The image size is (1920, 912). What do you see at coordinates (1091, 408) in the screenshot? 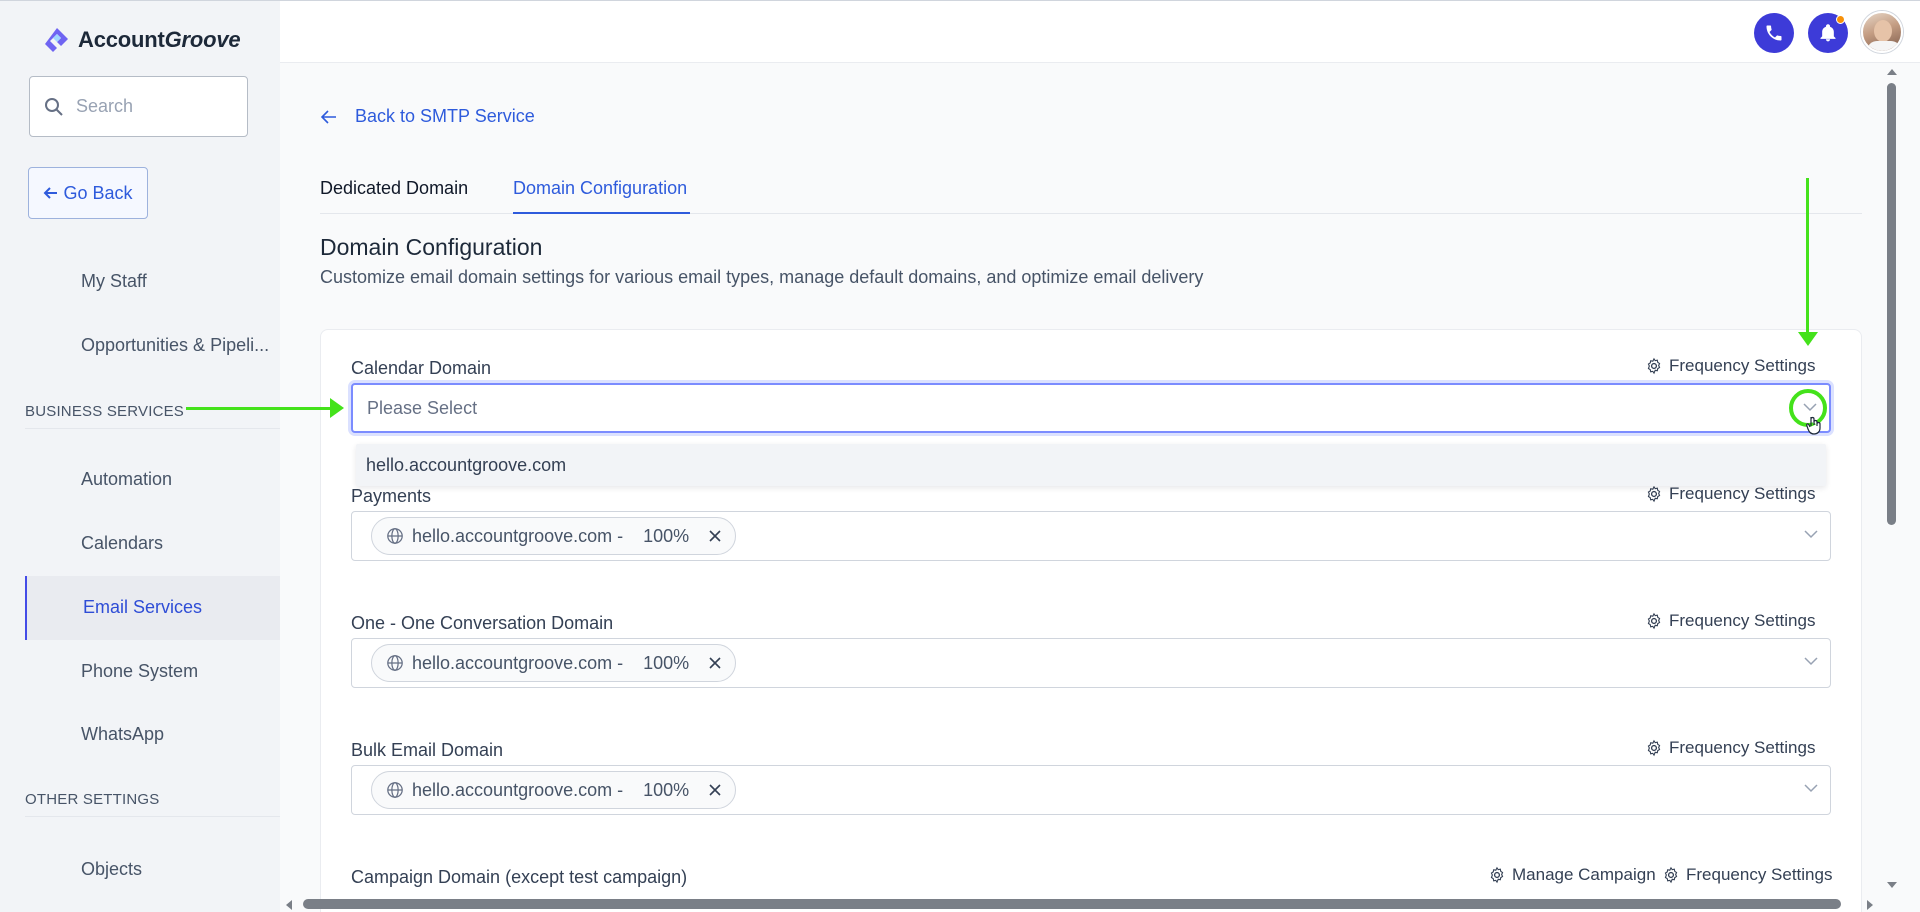
I see `calendar-domain-select: Please Select` at bounding box center [1091, 408].